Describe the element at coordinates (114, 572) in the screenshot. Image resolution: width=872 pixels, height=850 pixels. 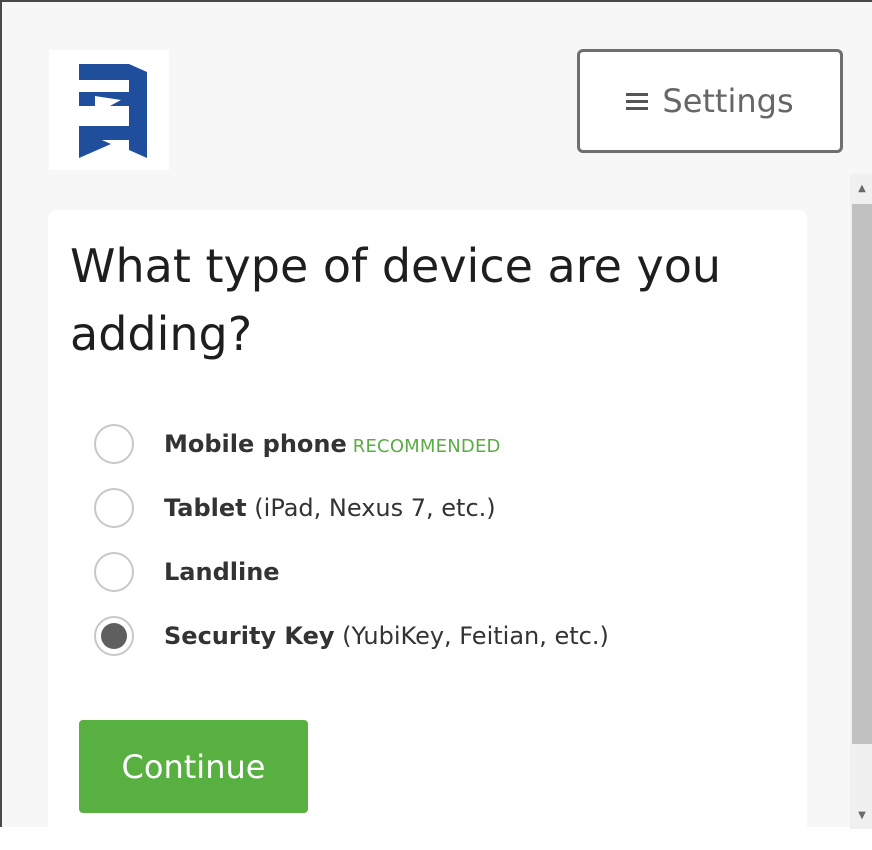
I see `radio-landline` at that location.